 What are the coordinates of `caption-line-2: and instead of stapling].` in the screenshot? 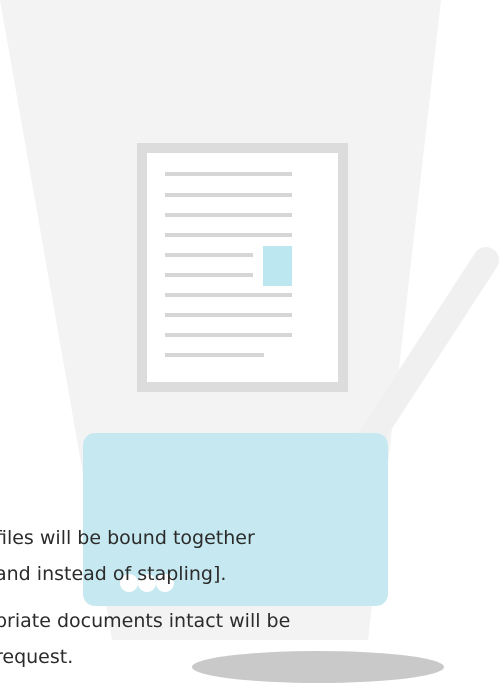 It's located at (113, 574).